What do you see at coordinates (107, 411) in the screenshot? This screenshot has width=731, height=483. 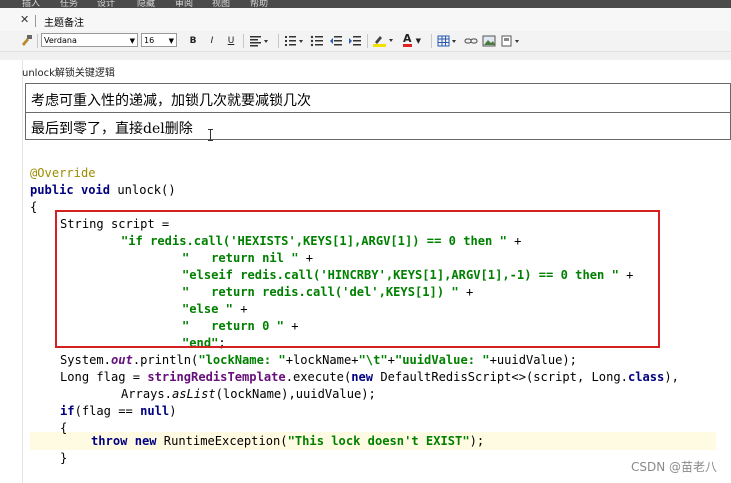 I see `code-token: (flag ==` at bounding box center [107, 411].